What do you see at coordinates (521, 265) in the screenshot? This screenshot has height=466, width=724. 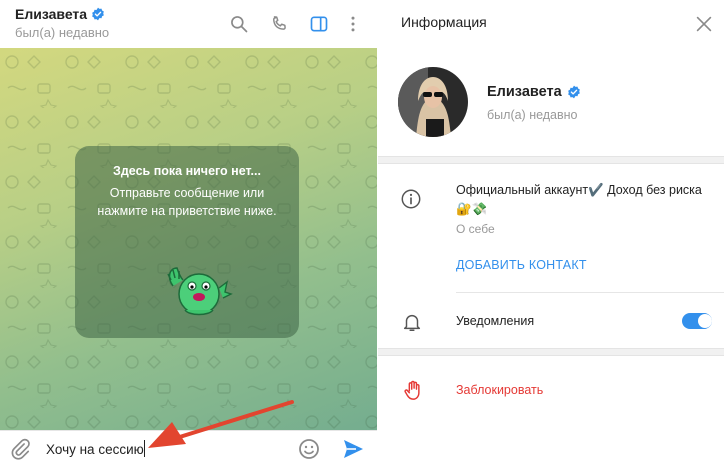 I see `add-contact-button: ДОБАВИТЬ КОНТАКТ` at bounding box center [521, 265].